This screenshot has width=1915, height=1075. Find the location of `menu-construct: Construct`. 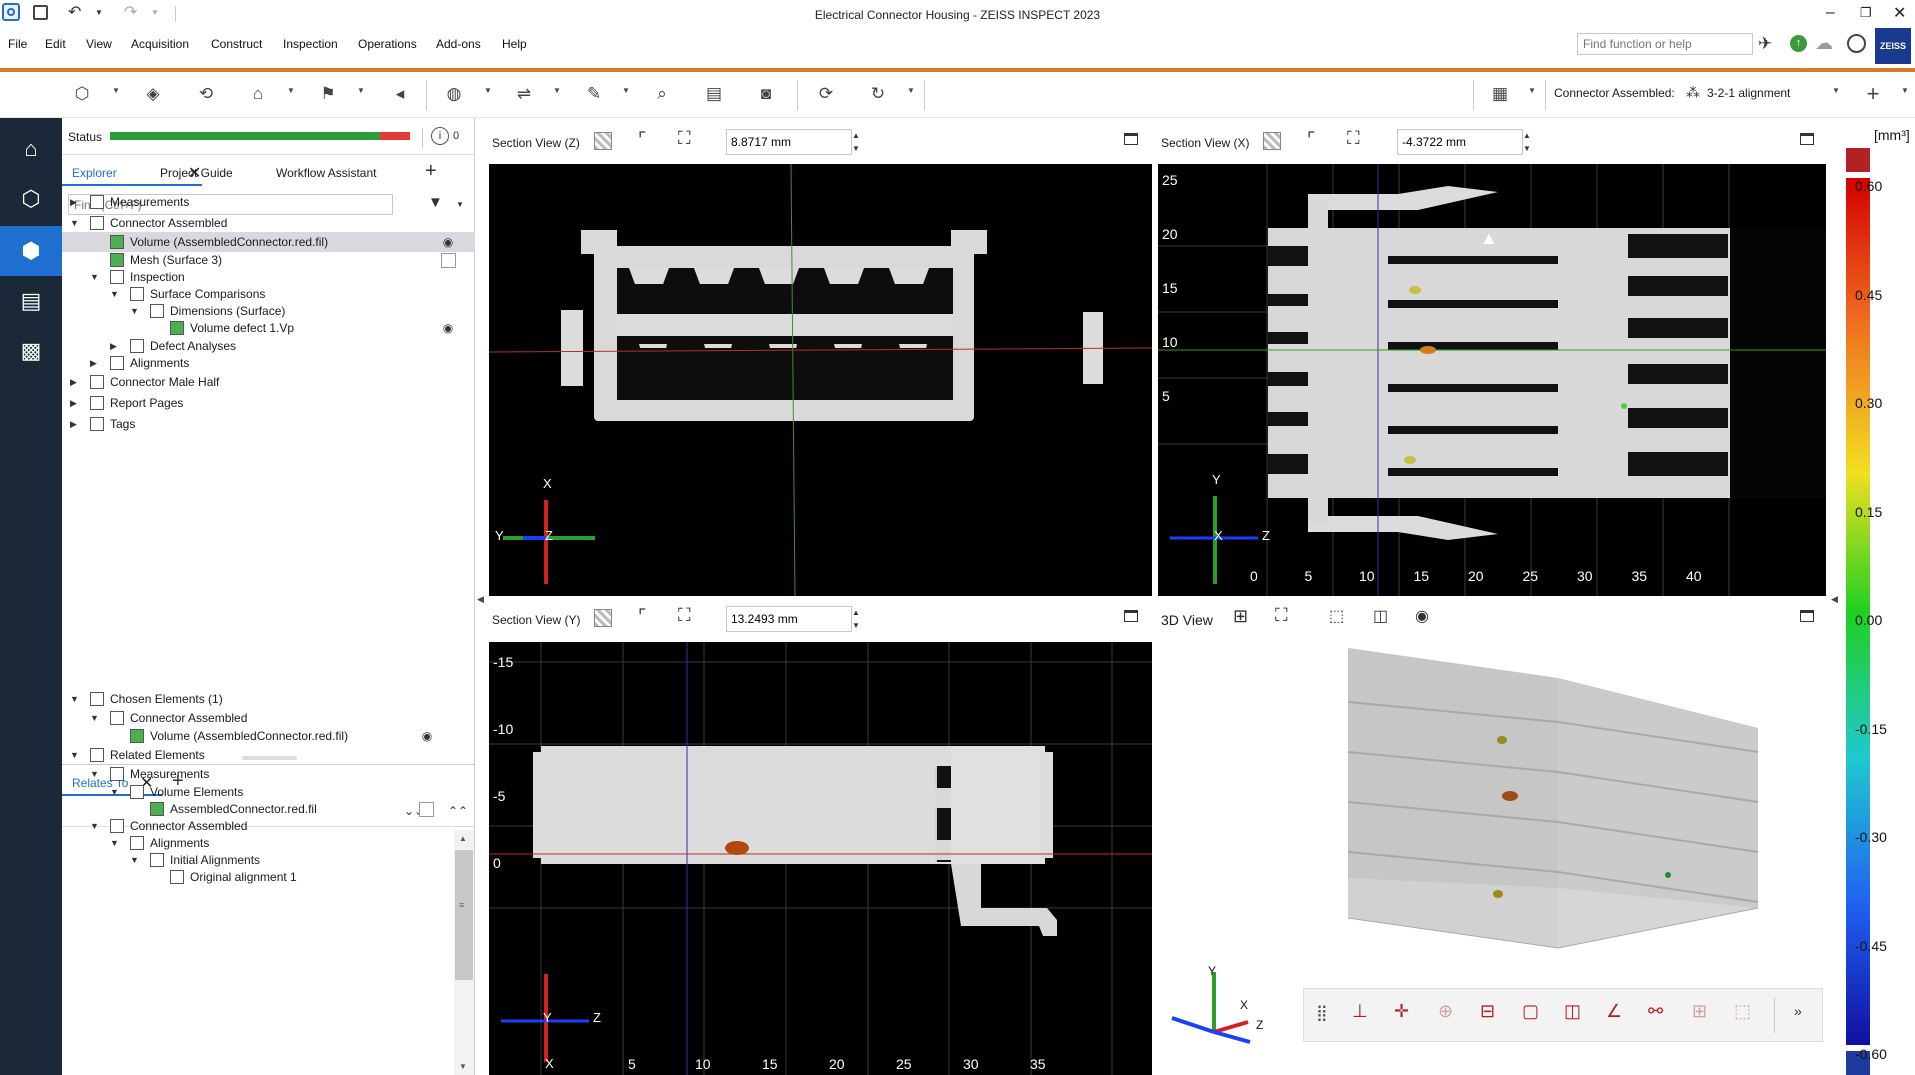

menu-construct: Construct is located at coordinates (236, 44).